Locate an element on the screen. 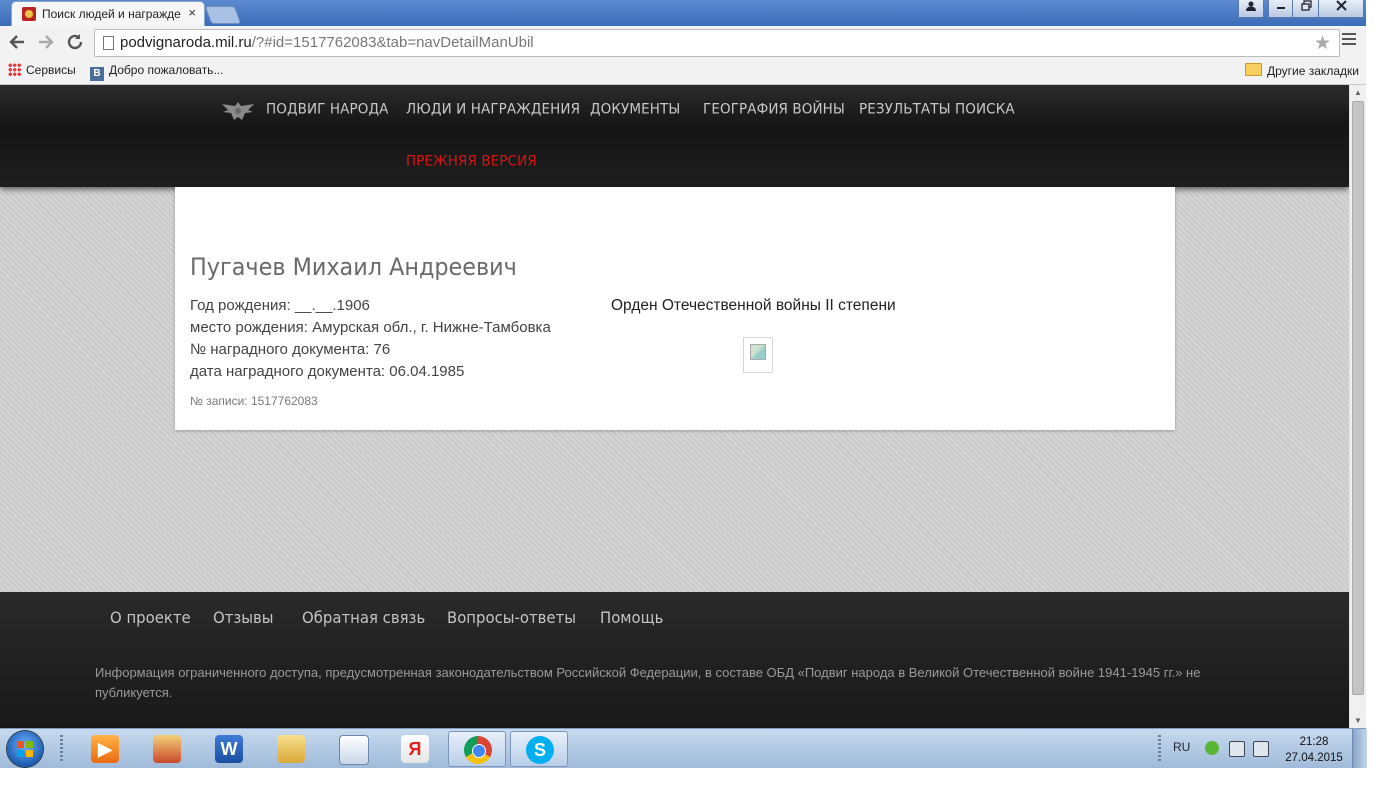  url-host: podvignaroda.mil.ru is located at coordinates (186, 42).